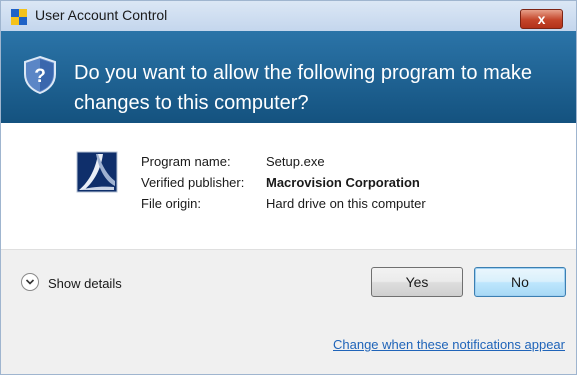  What do you see at coordinates (171, 203) in the screenshot?
I see `file-origin-label: File origin:` at bounding box center [171, 203].